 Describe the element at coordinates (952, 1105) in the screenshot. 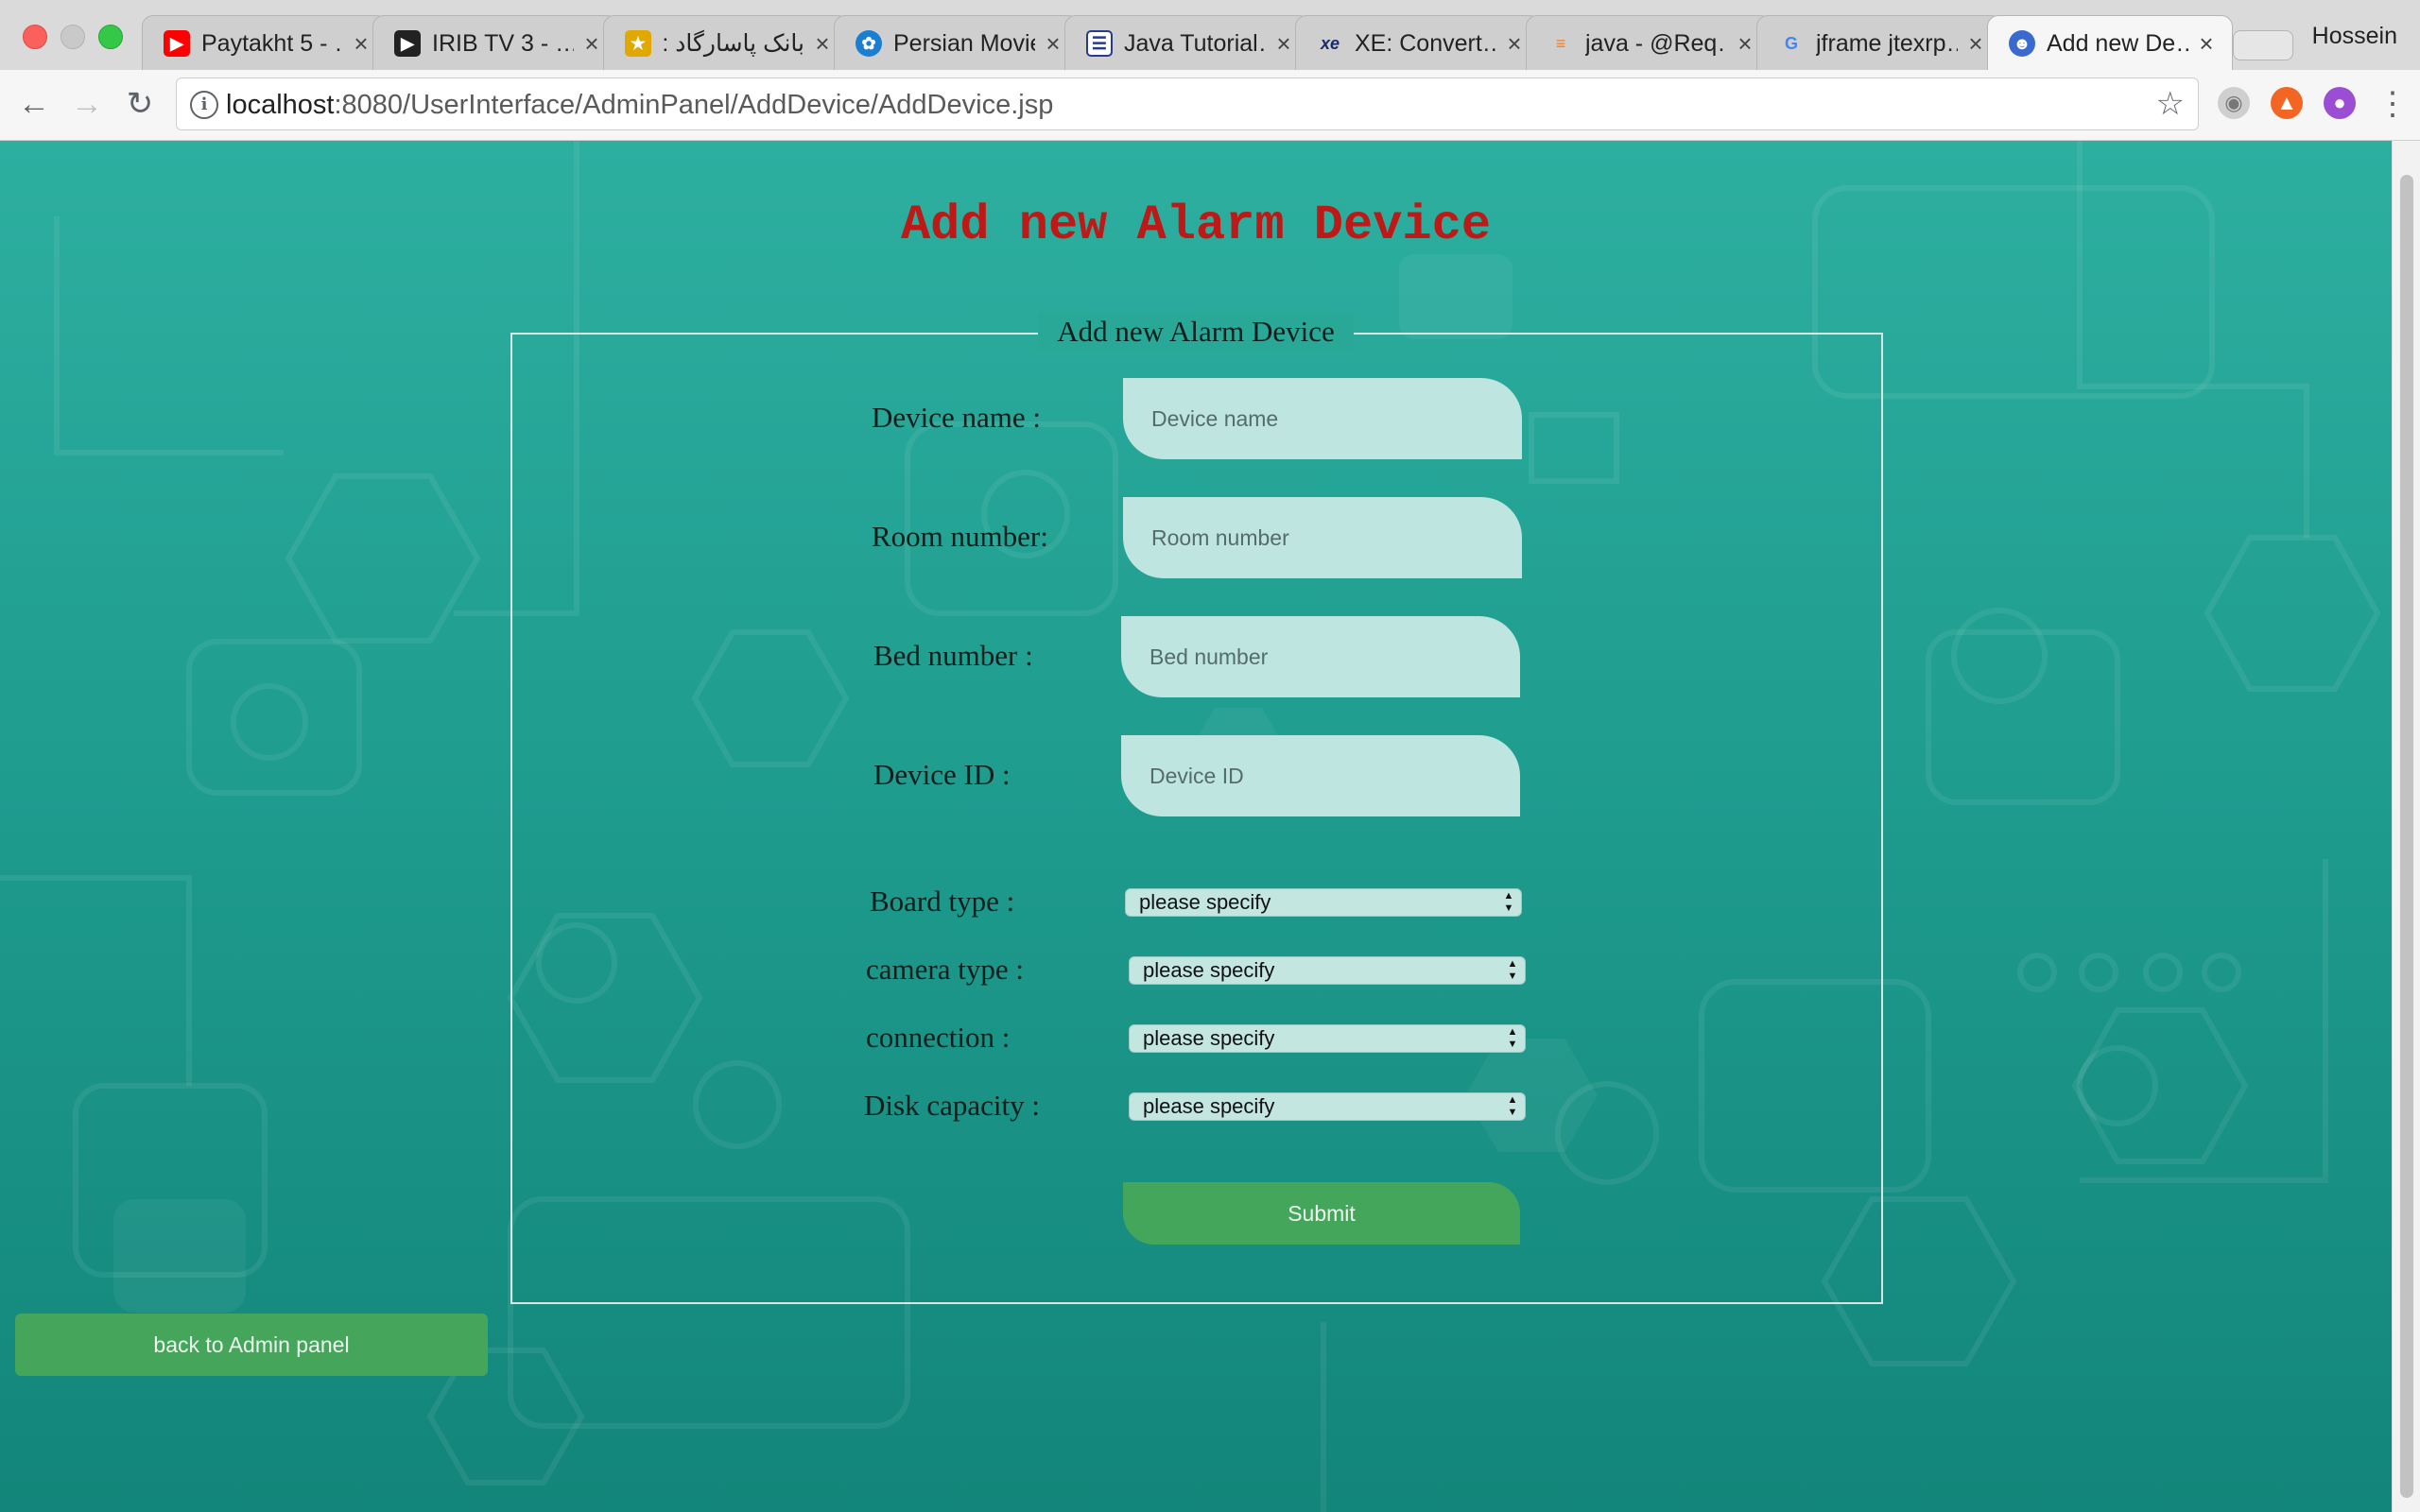

I see `disk-capacity-label: Disk capacity :` at that location.